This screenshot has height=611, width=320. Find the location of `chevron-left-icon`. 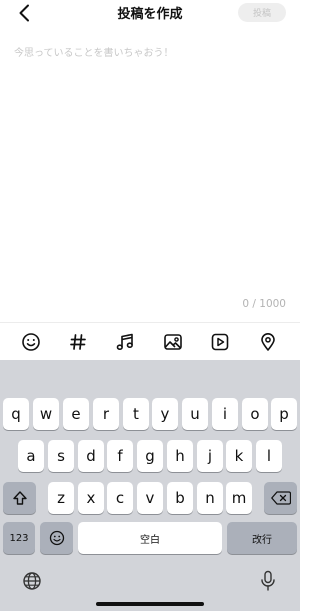

chevron-left-icon is located at coordinates (24, 13).